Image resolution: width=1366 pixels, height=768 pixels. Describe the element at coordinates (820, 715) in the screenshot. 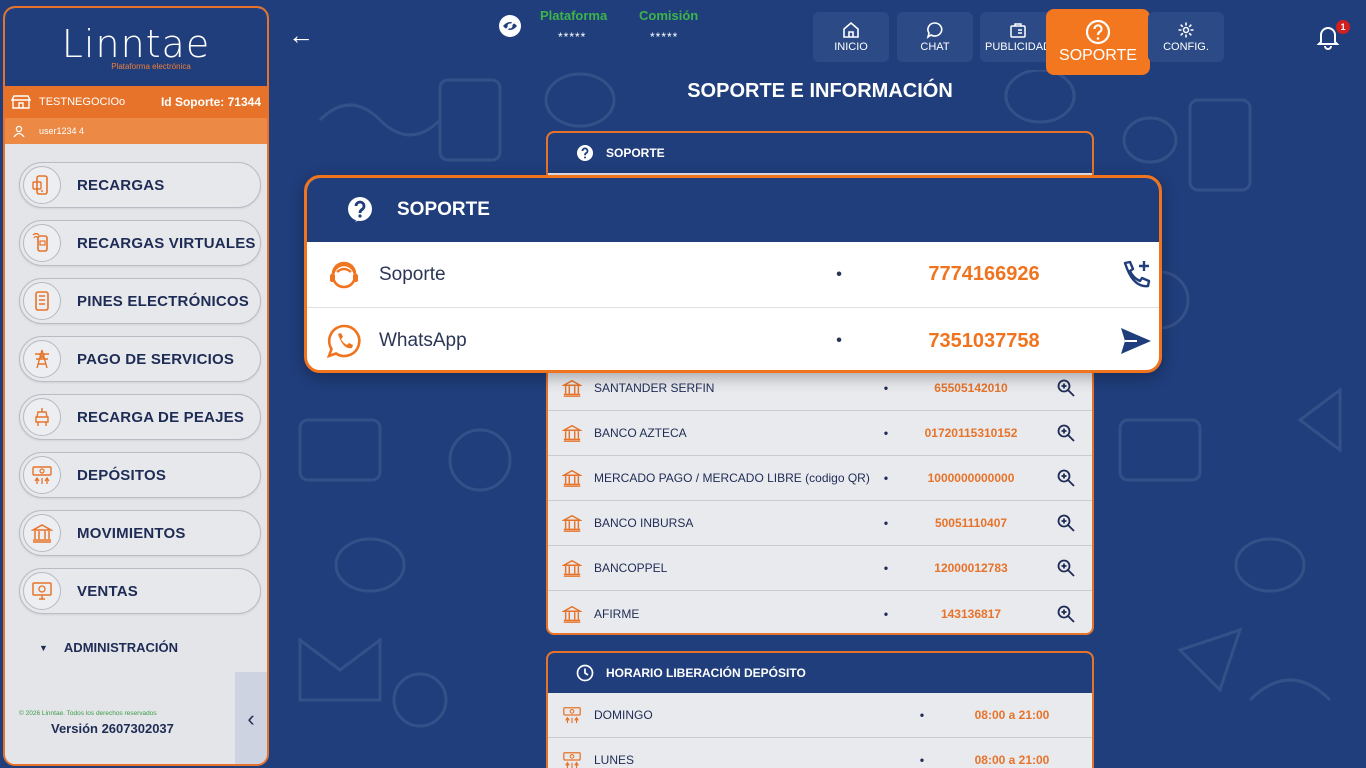

I see `schedule-row: DOMINGO • 08:00 a 21:00` at that location.